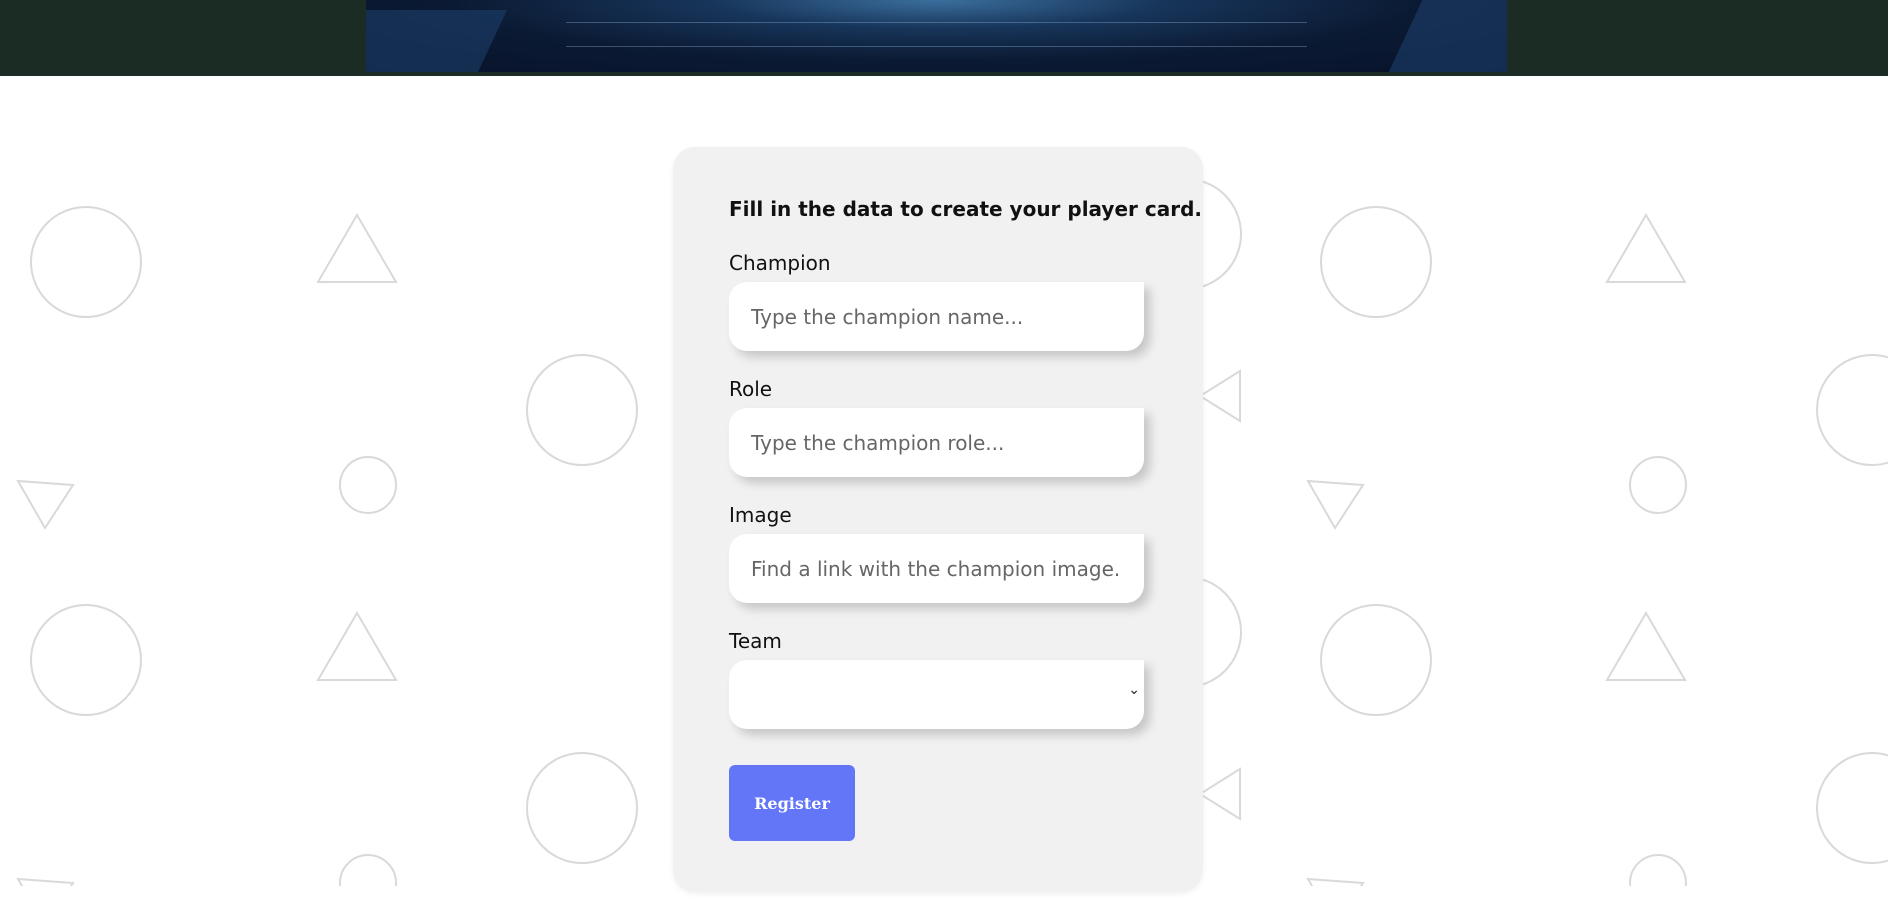 The width and height of the screenshot is (1888, 908). Describe the element at coordinates (760, 515) in the screenshot. I see `image-label: Image` at that location.